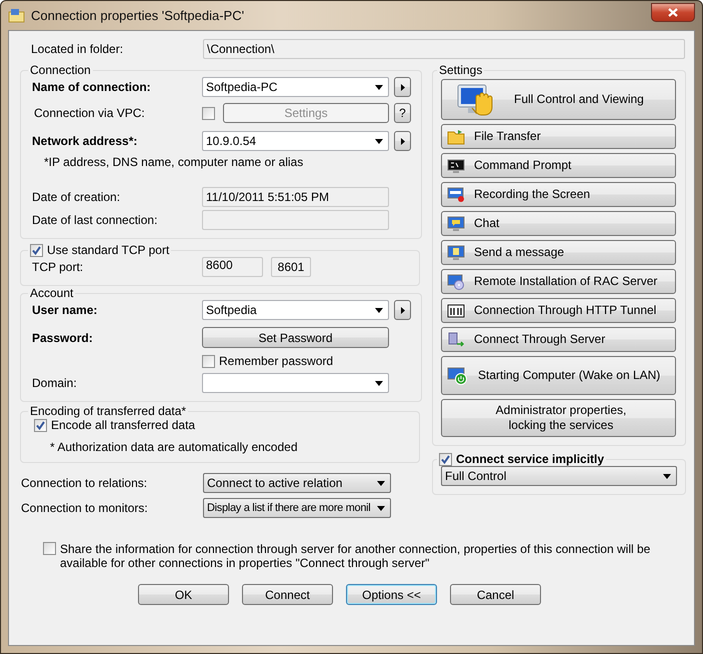 This screenshot has width=703, height=654. I want to click on folder-field: \Connection\, so click(444, 49).